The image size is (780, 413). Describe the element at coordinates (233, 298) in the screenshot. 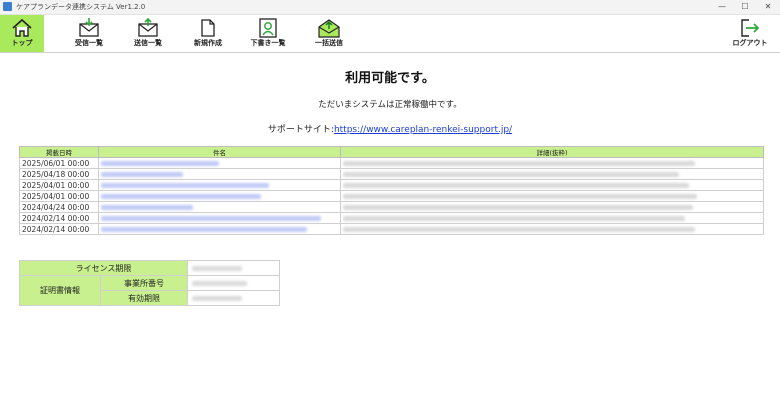

I see `validity-value` at that location.